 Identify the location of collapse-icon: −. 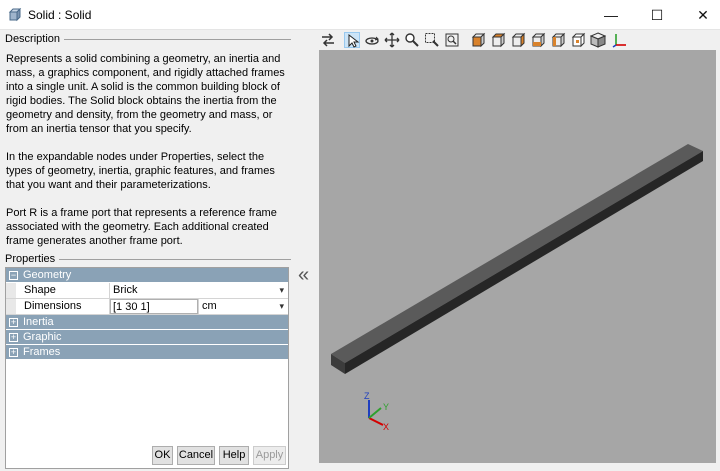
(13, 275).